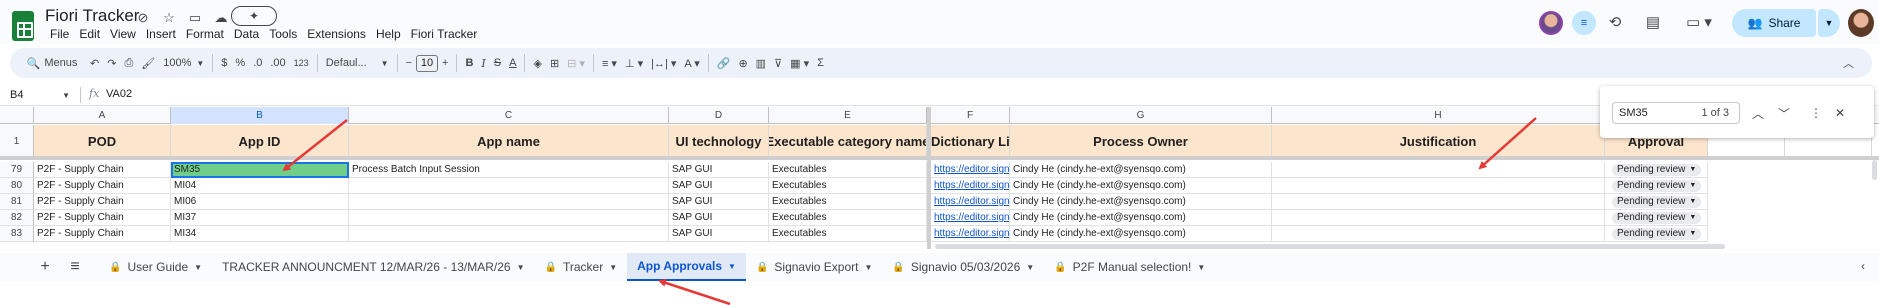 This screenshot has height=305, width=1879. I want to click on row-number: 82, so click(17, 218).